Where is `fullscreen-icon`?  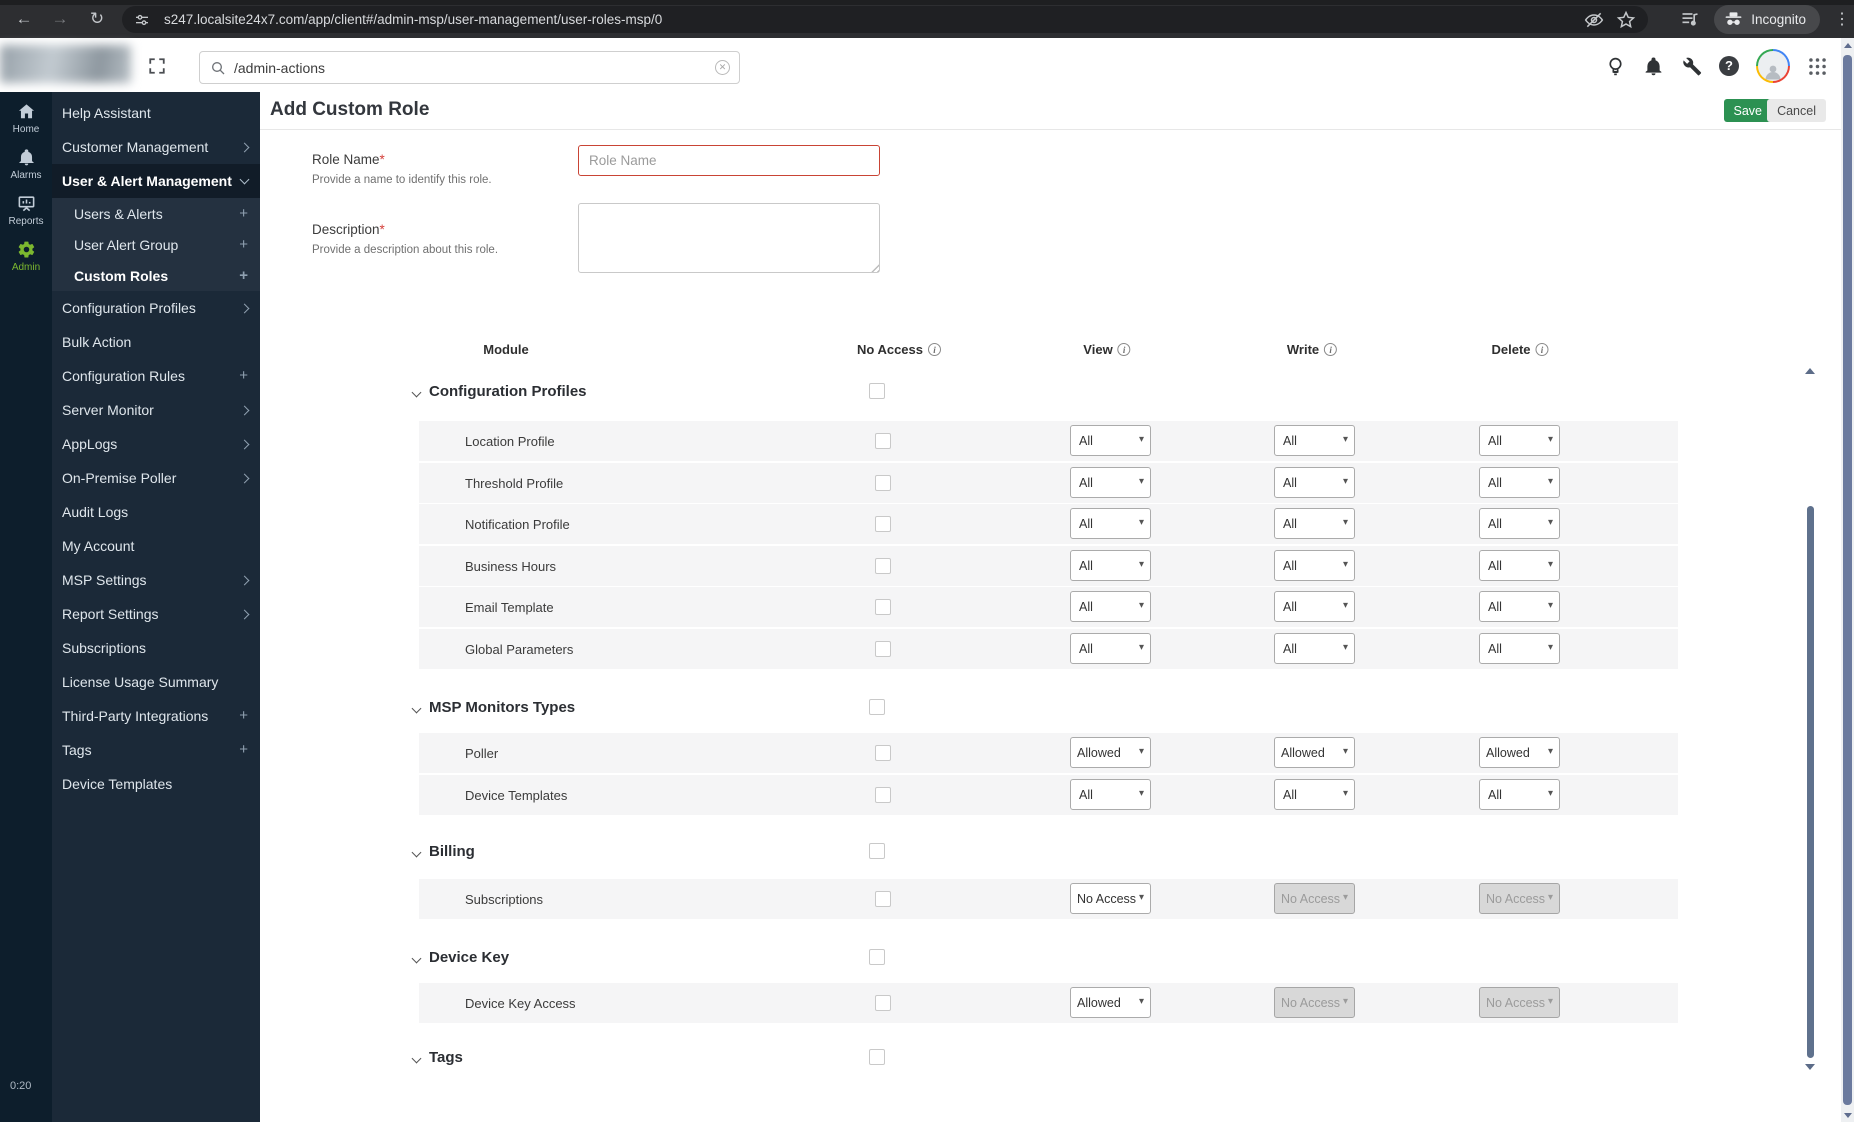 fullscreen-icon is located at coordinates (157, 66).